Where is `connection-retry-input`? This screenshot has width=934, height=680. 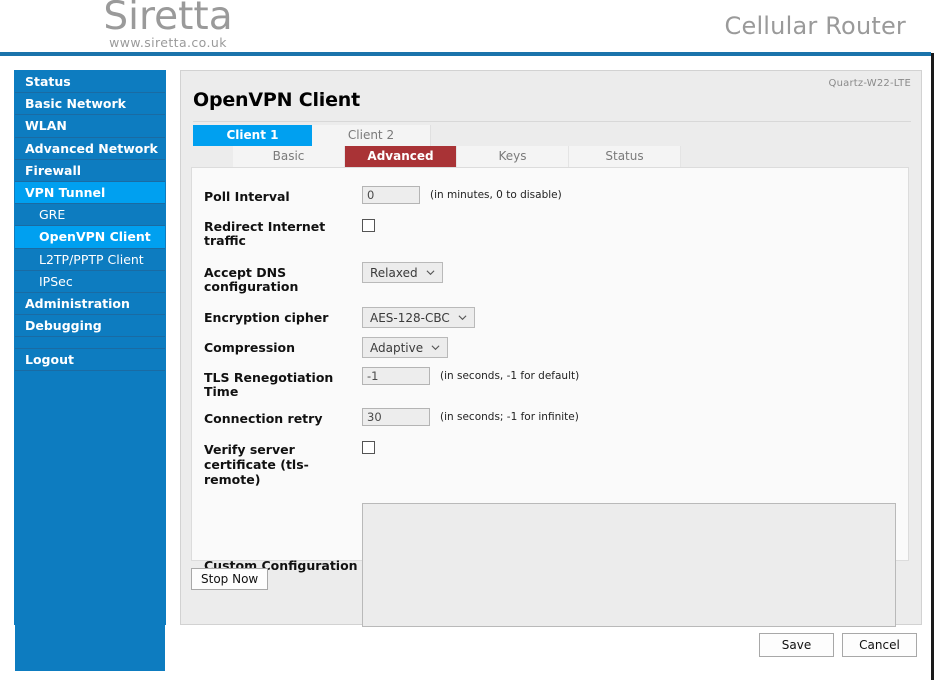 connection-retry-input is located at coordinates (396, 417).